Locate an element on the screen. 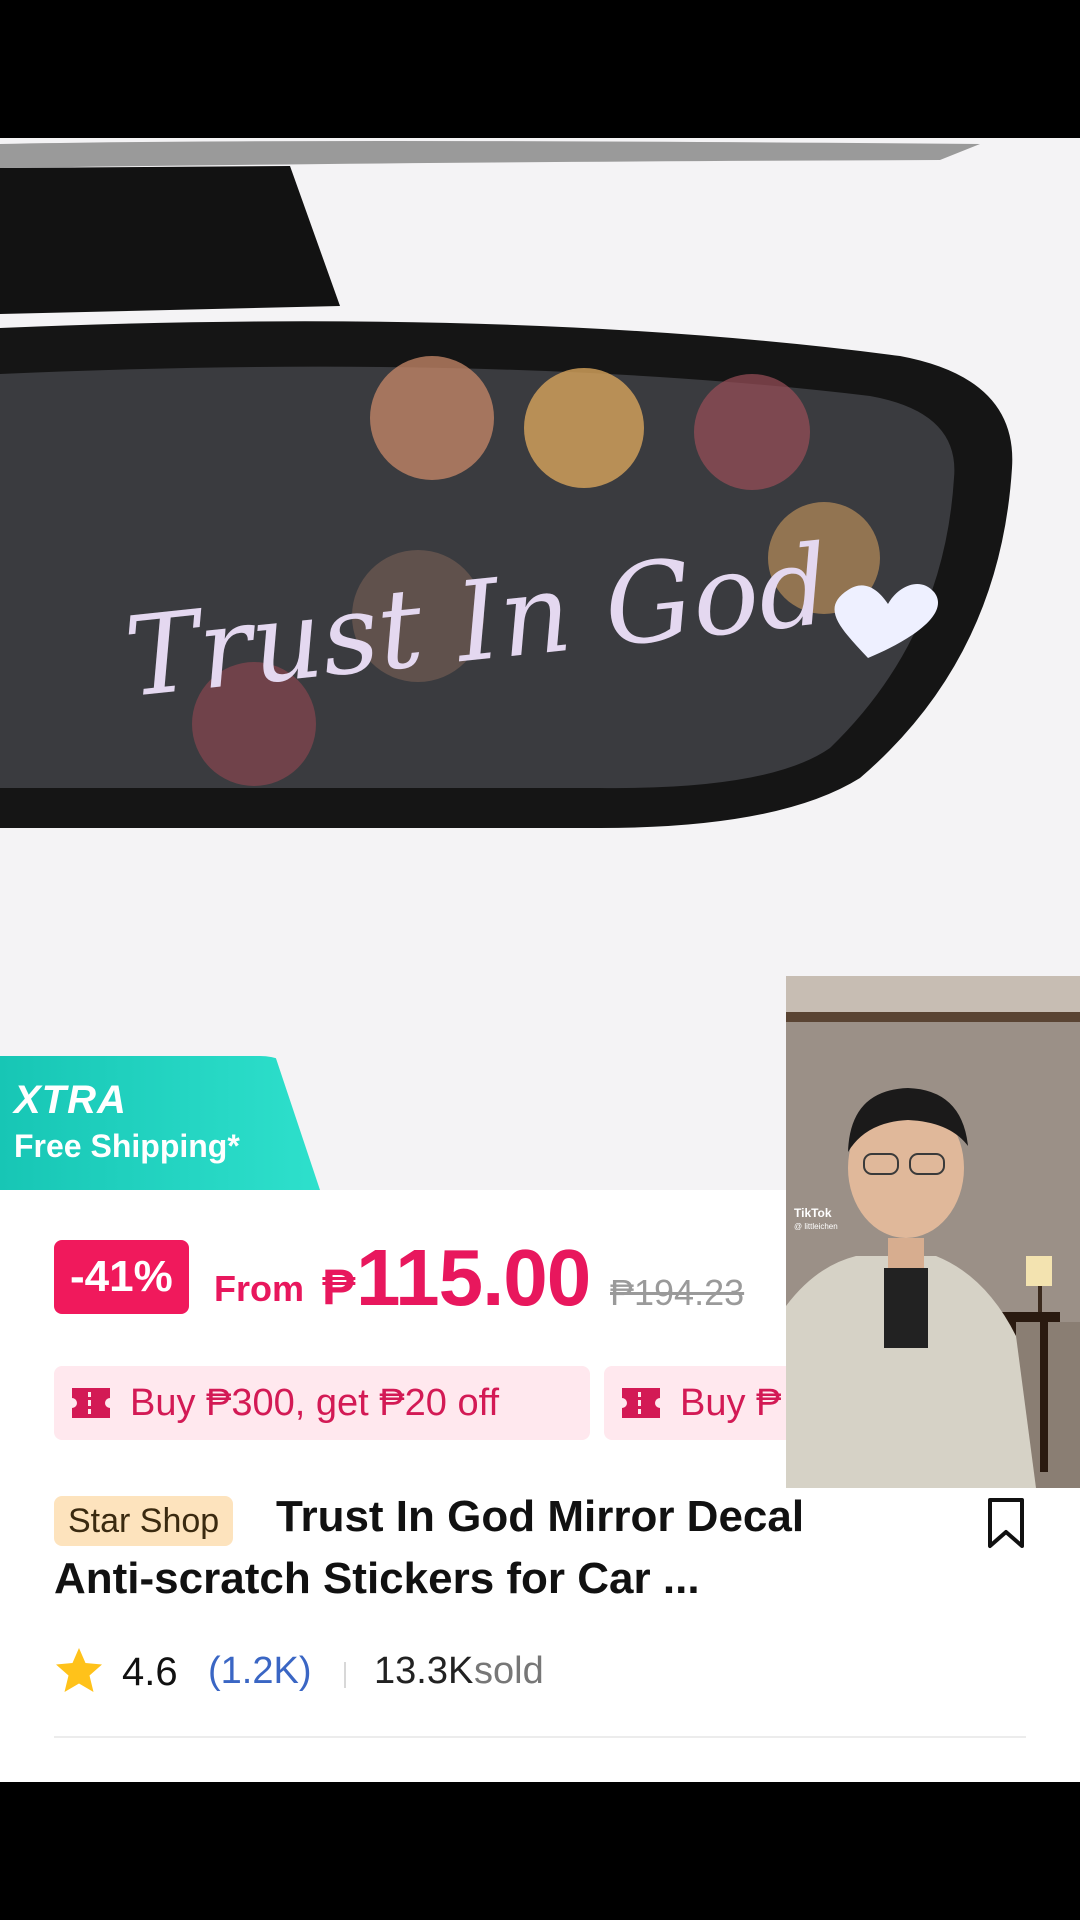 This screenshot has height=1920, width=1080. voucher-label: Buy ₱ is located at coordinates (731, 1403).